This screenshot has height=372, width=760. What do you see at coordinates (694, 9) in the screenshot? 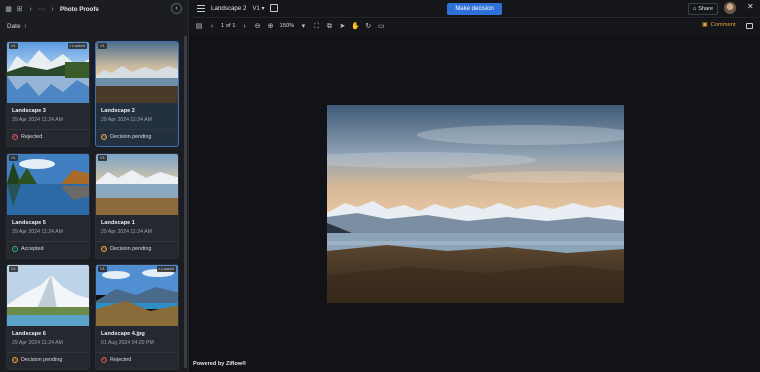
I see `share-icon: ⌂` at bounding box center [694, 9].